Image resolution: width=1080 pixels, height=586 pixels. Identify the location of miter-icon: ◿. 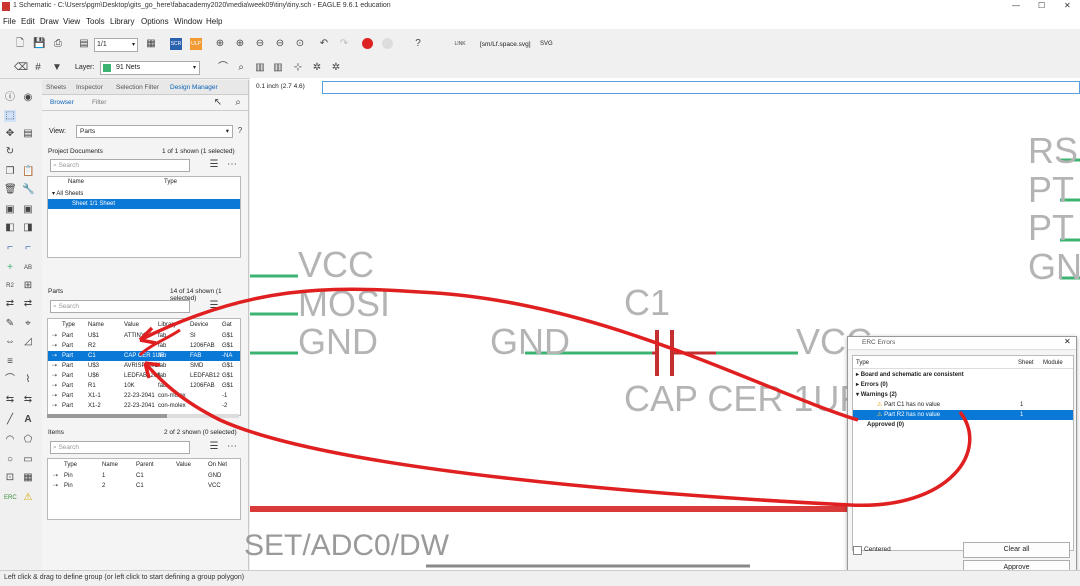
(28, 342).